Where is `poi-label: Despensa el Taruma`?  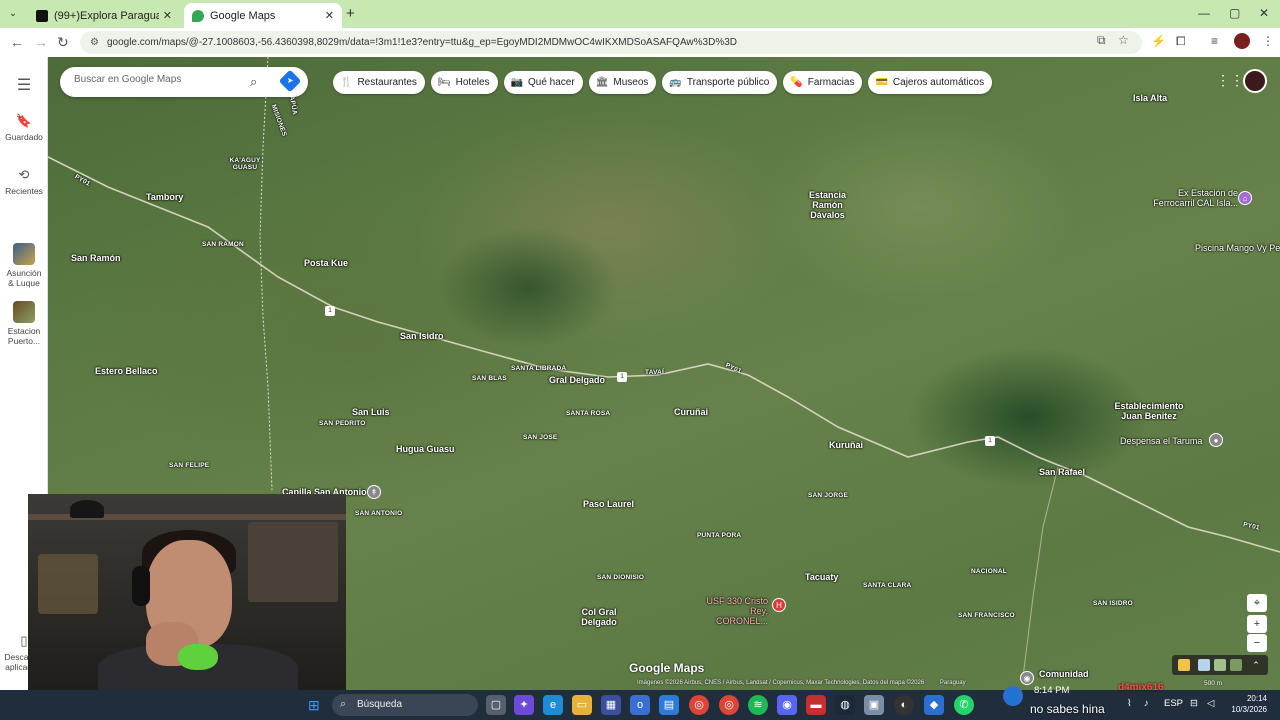
poi-label: Despensa el Taruma is located at coordinates (1161, 441).